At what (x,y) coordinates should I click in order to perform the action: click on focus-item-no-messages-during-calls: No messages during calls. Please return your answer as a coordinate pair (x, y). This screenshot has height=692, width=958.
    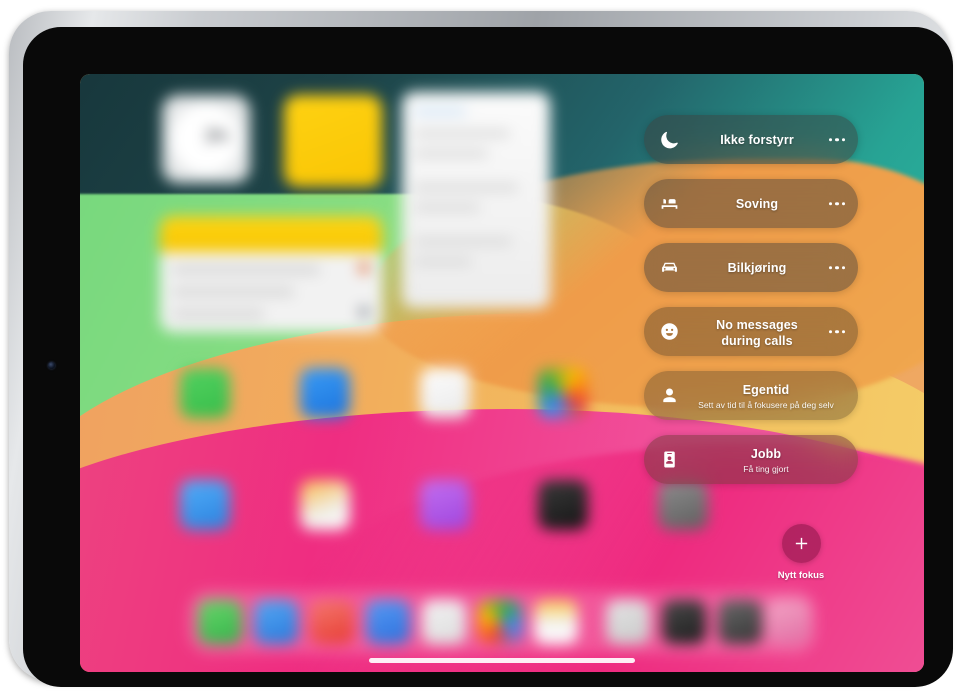
    Looking at the image, I should click on (751, 331).